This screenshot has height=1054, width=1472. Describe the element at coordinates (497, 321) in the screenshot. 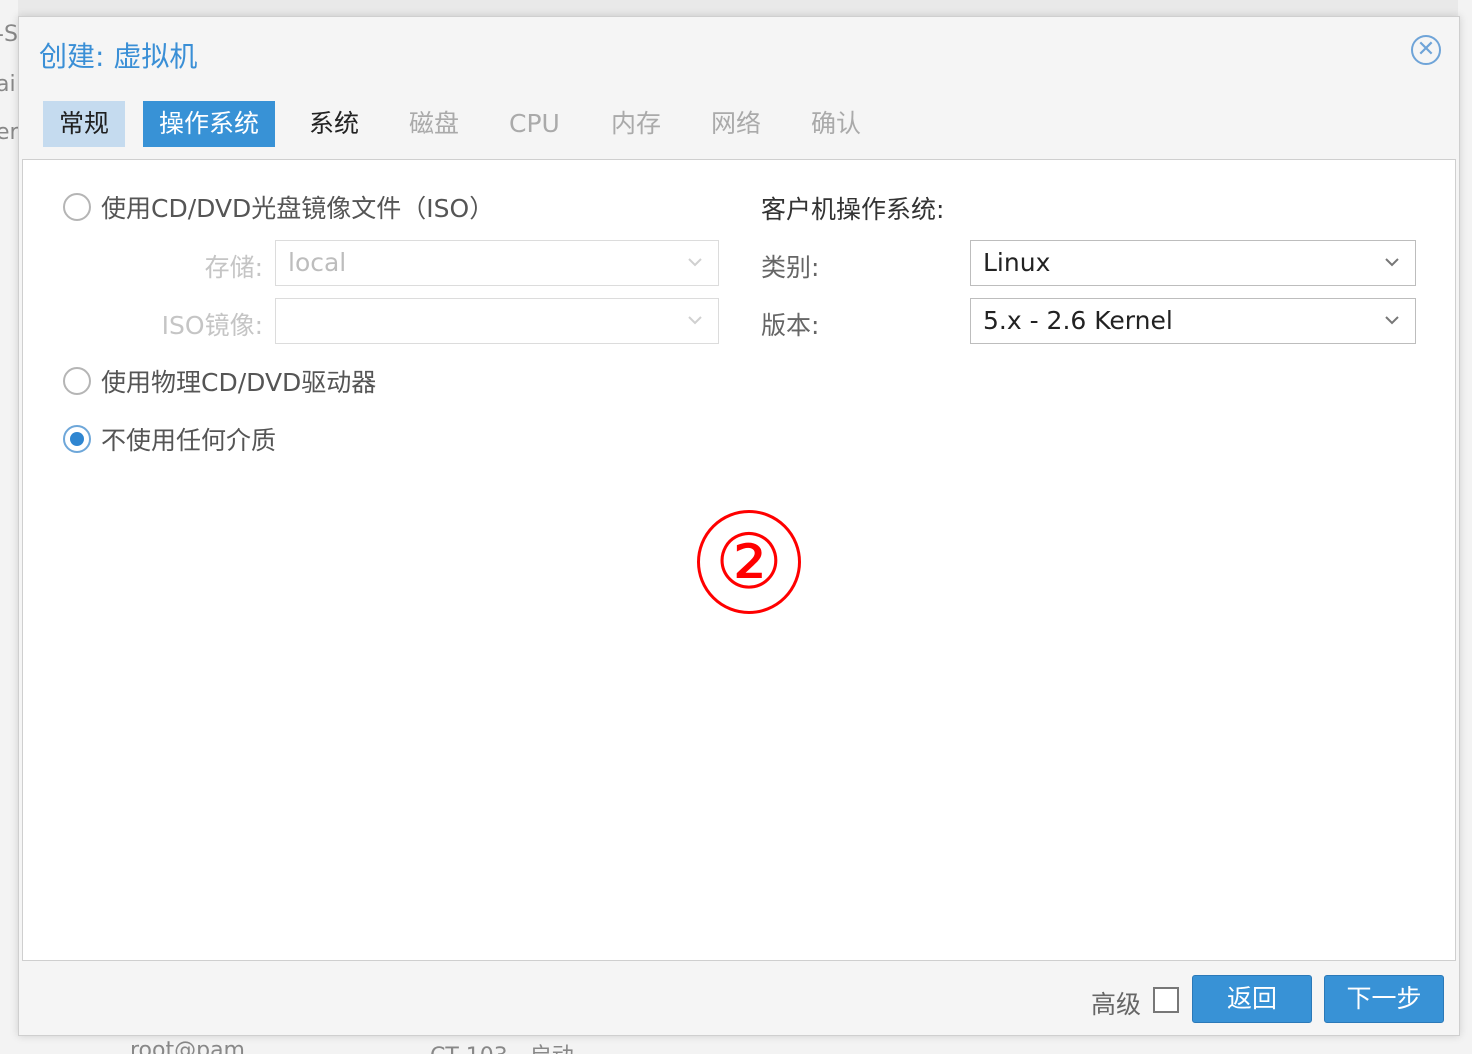

I see `iso-image-select` at that location.